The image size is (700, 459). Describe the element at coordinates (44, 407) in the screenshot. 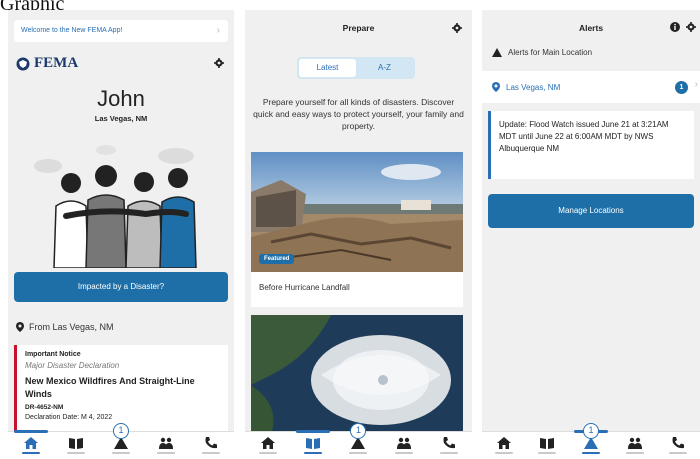

I see `notice-code: DR-4652-NM` at that location.